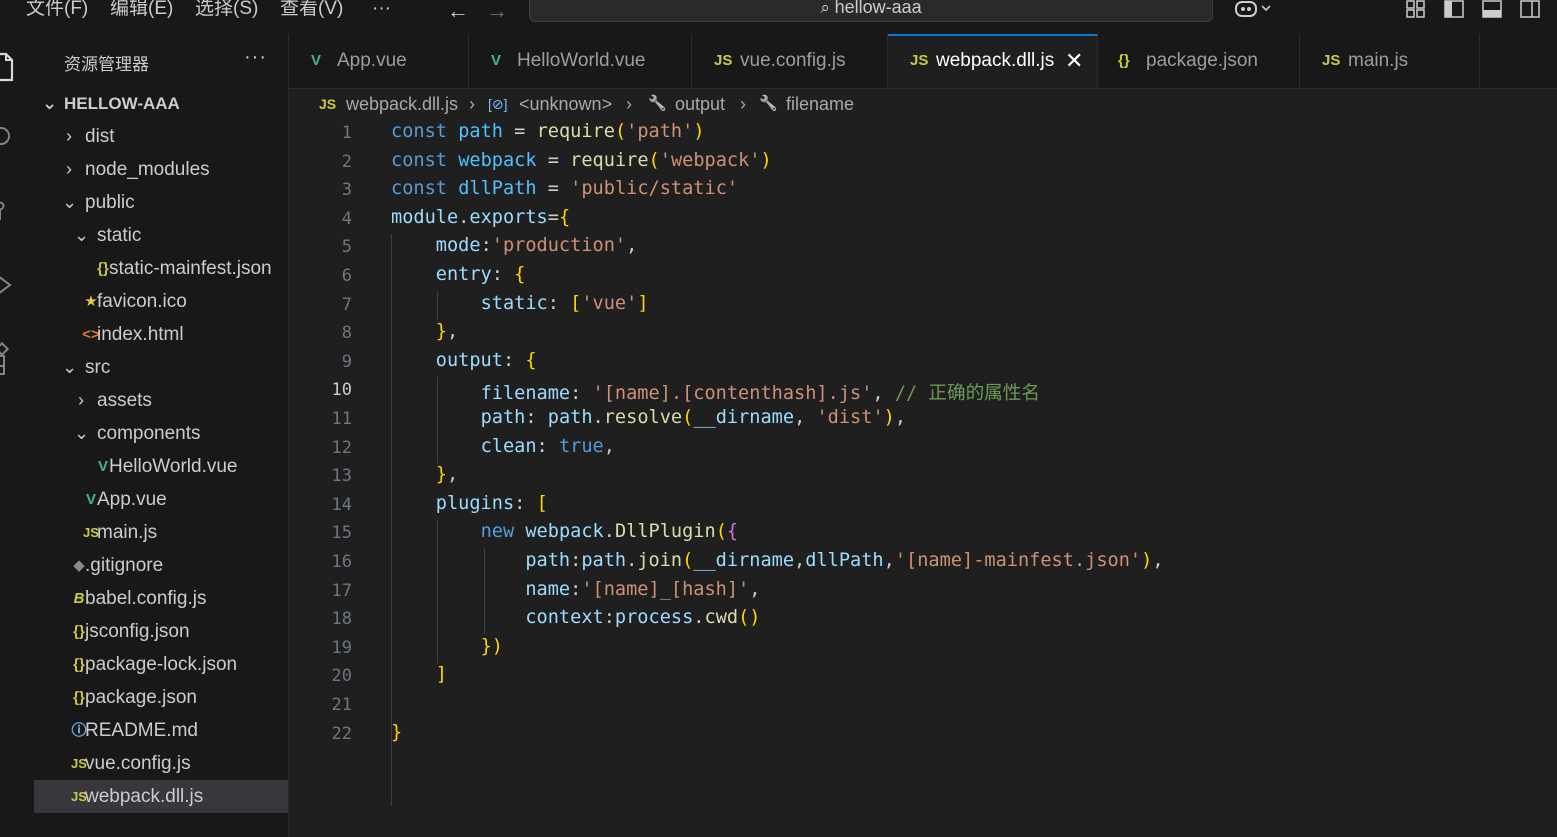 Image resolution: width=1557 pixels, height=837 pixels. What do you see at coordinates (8, 67) in the screenshot?
I see `explorer-icon` at bounding box center [8, 67].